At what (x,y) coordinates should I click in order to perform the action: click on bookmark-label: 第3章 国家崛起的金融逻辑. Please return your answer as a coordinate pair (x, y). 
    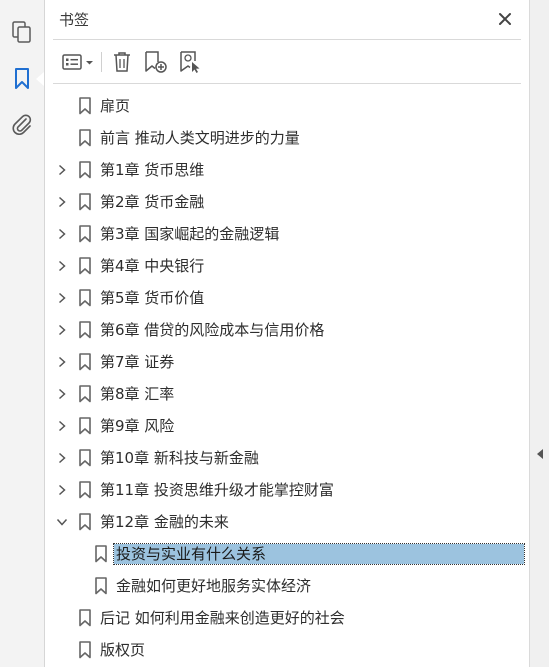
    Looking at the image, I should click on (190, 234).